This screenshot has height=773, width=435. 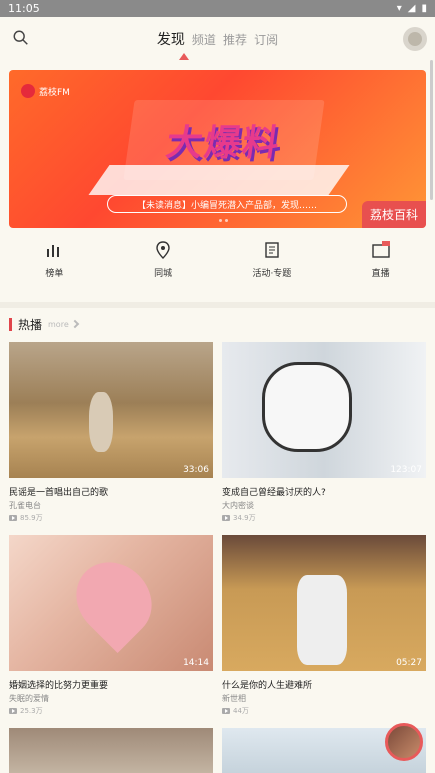 I want to click on card-thumbnail: 123:07, so click(x=324, y=410).